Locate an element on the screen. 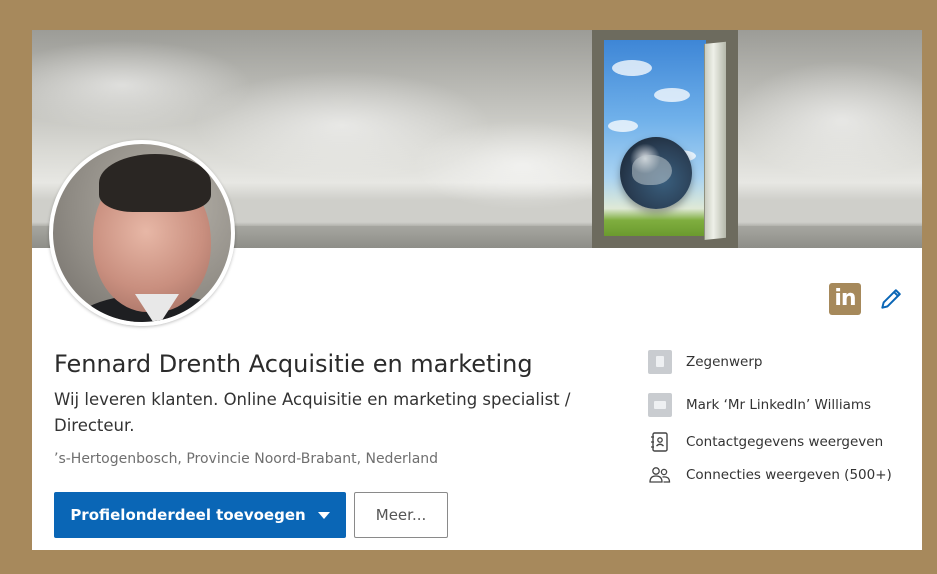 The image size is (937, 574). linkedin-logo-icon: in is located at coordinates (845, 299).